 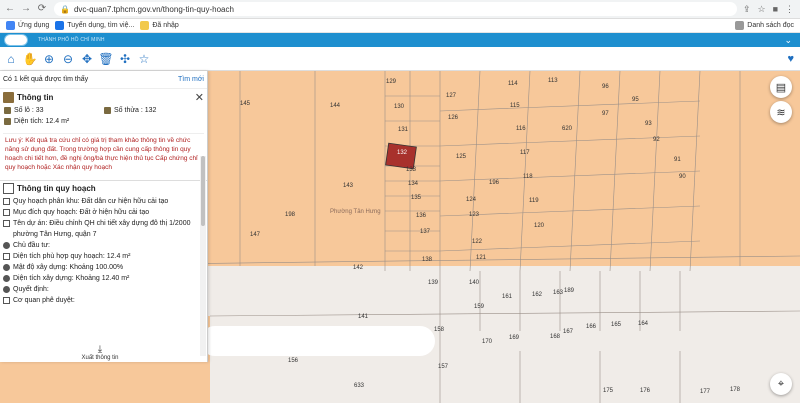 I want to click on lot-label: 120, so click(x=539, y=226).